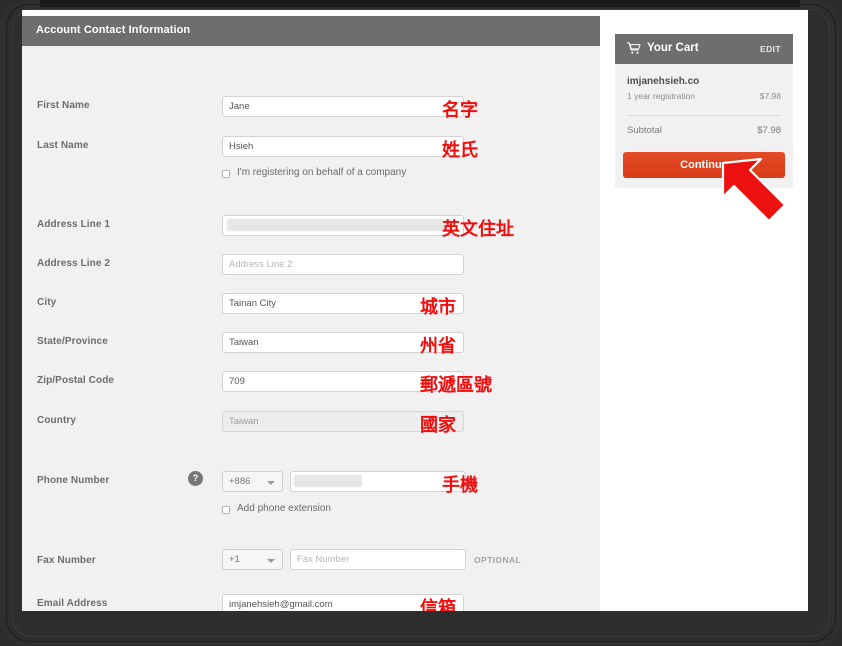  What do you see at coordinates (704, 165) in the screenshot?
I see `continue-button: Continue` at bounding box center [704, 165].